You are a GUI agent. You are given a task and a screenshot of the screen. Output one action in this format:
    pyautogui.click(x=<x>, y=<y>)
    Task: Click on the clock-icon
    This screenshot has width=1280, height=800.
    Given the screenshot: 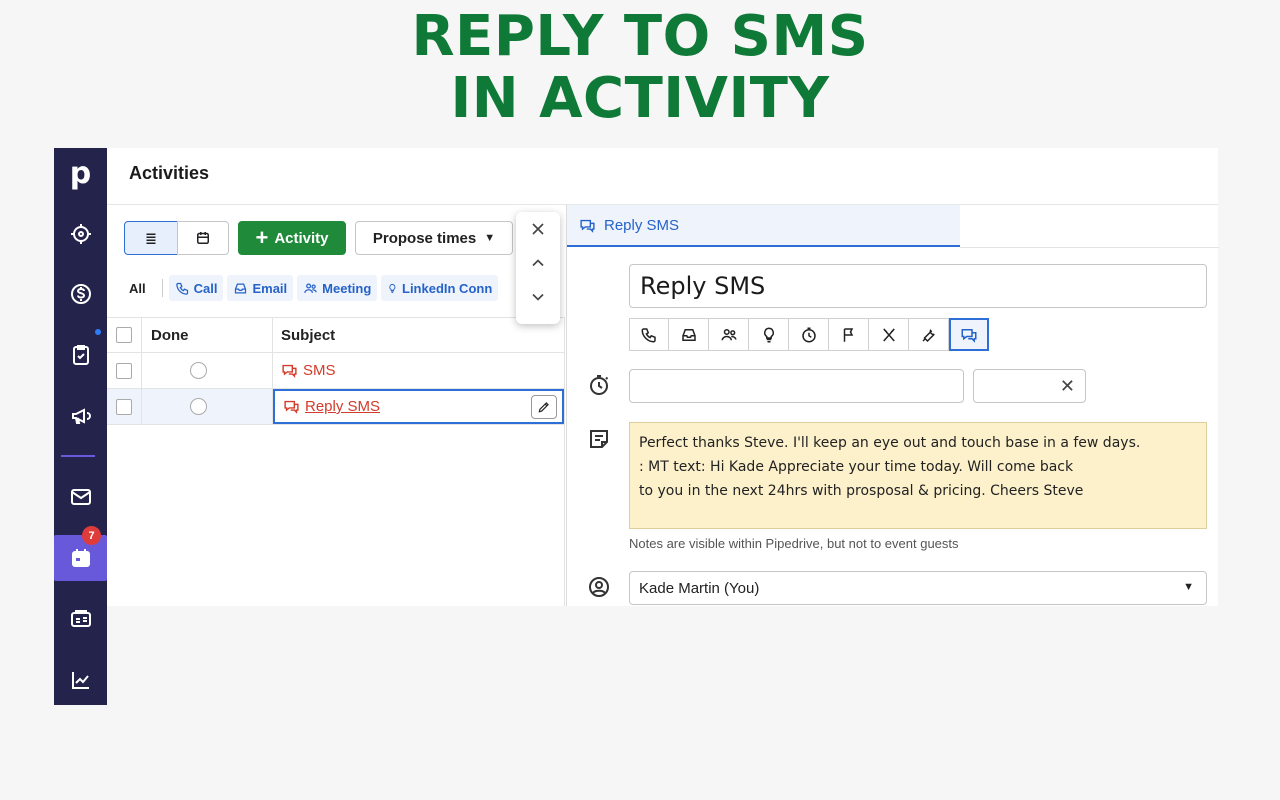 What is the action you would take?
    pyautogui.click(x=808, y=334)
    